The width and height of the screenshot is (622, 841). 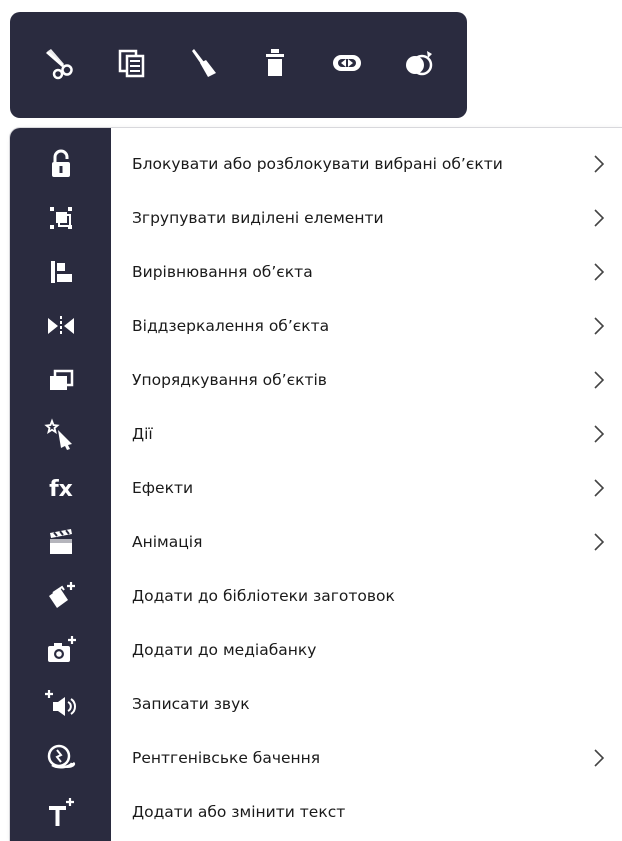 What do you see at coordinates (60, 272) in the screenshot?
I see `align-icon` at bounding box center [60, 272].